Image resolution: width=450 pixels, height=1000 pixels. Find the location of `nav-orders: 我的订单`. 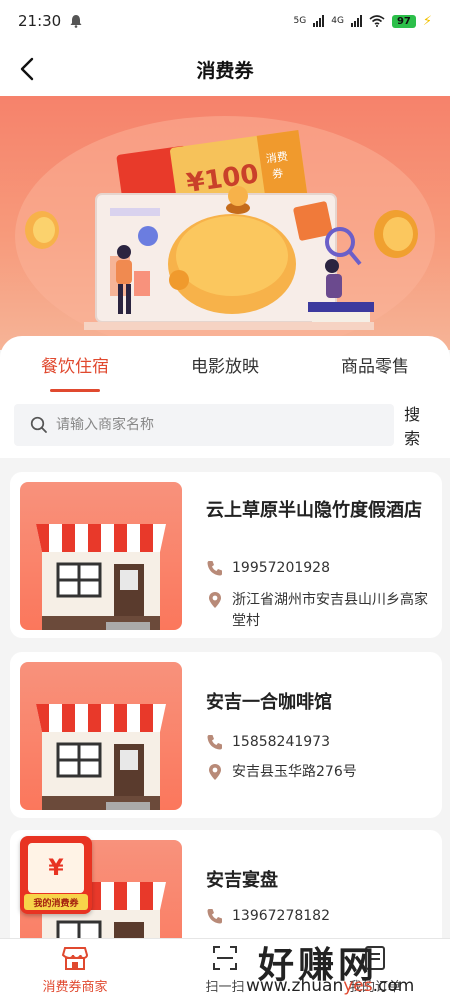

nav-orders: 我的订单 is located at coordinates (375, 969).